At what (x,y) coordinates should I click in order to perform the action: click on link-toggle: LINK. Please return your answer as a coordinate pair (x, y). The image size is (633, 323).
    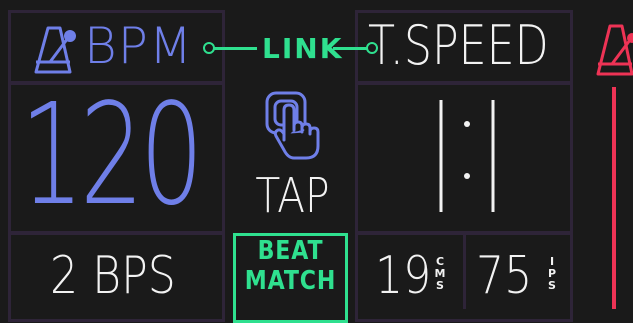
    Looking at the image, I should click on (302, 49).